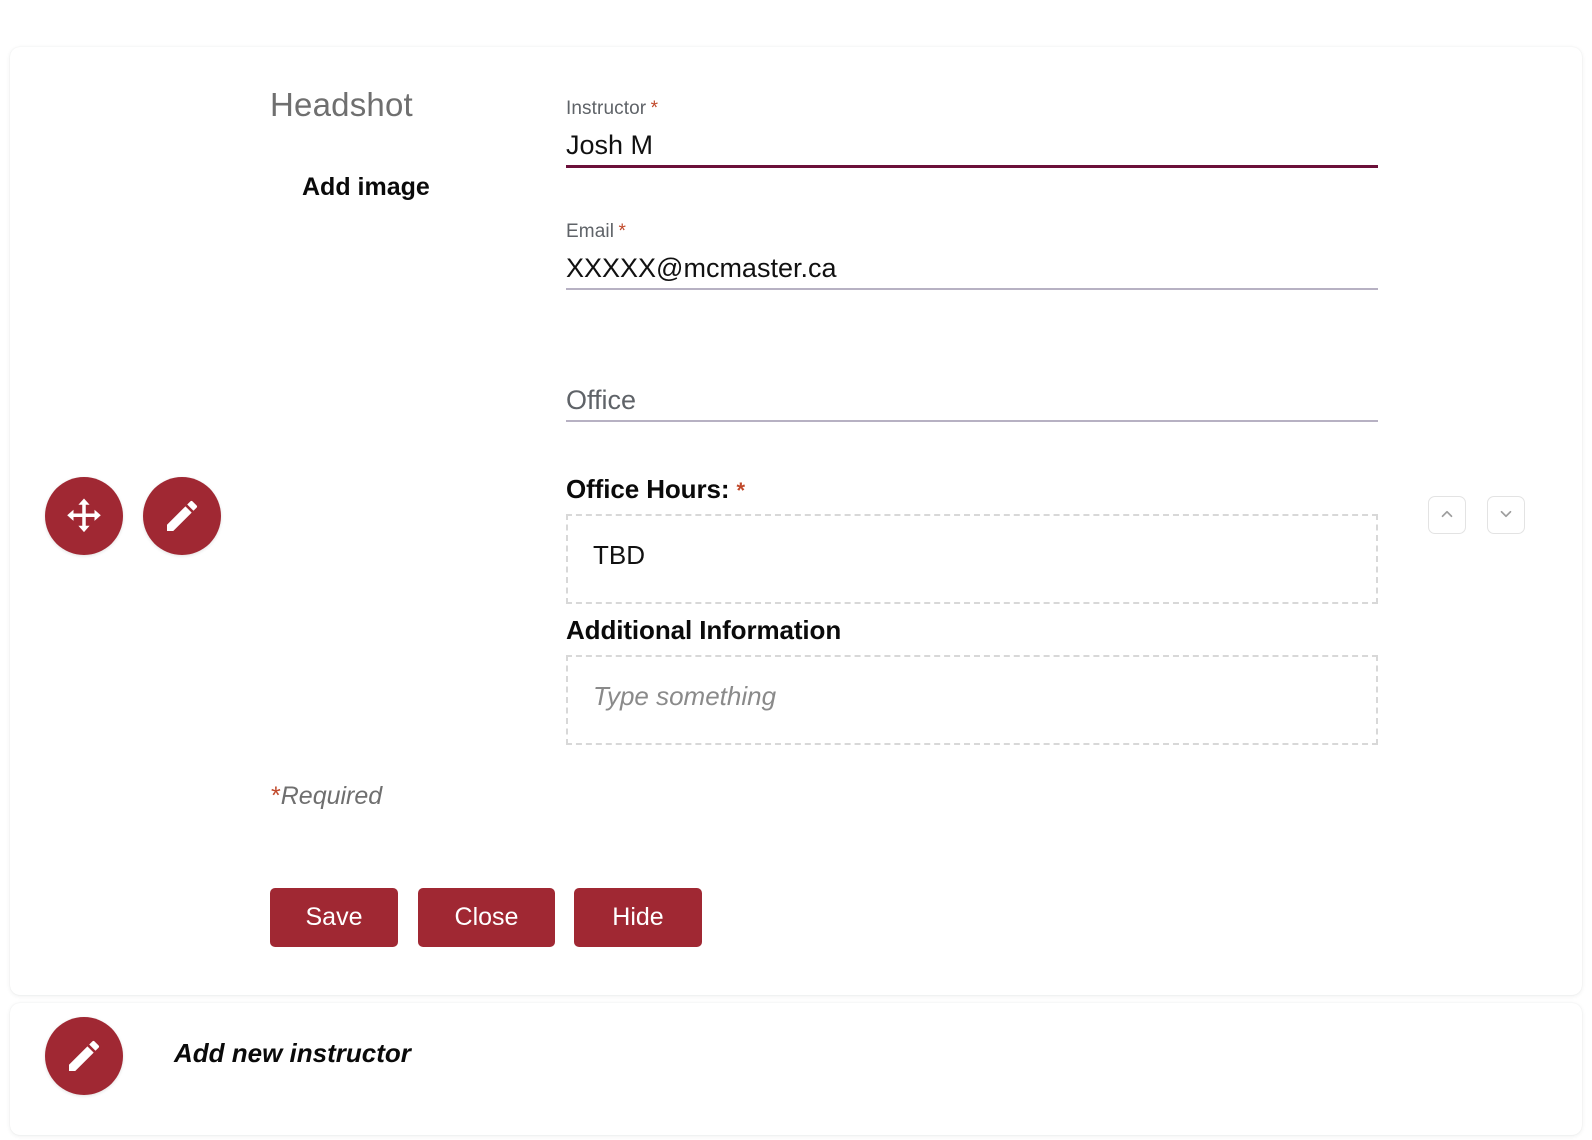 Image resolution: width=1592 pixels, height=1140 pixels. Describe the element at coordinates (292, 1053) in the screenshot. I see `add-new-instructor-label: Add new instructor` at that location.